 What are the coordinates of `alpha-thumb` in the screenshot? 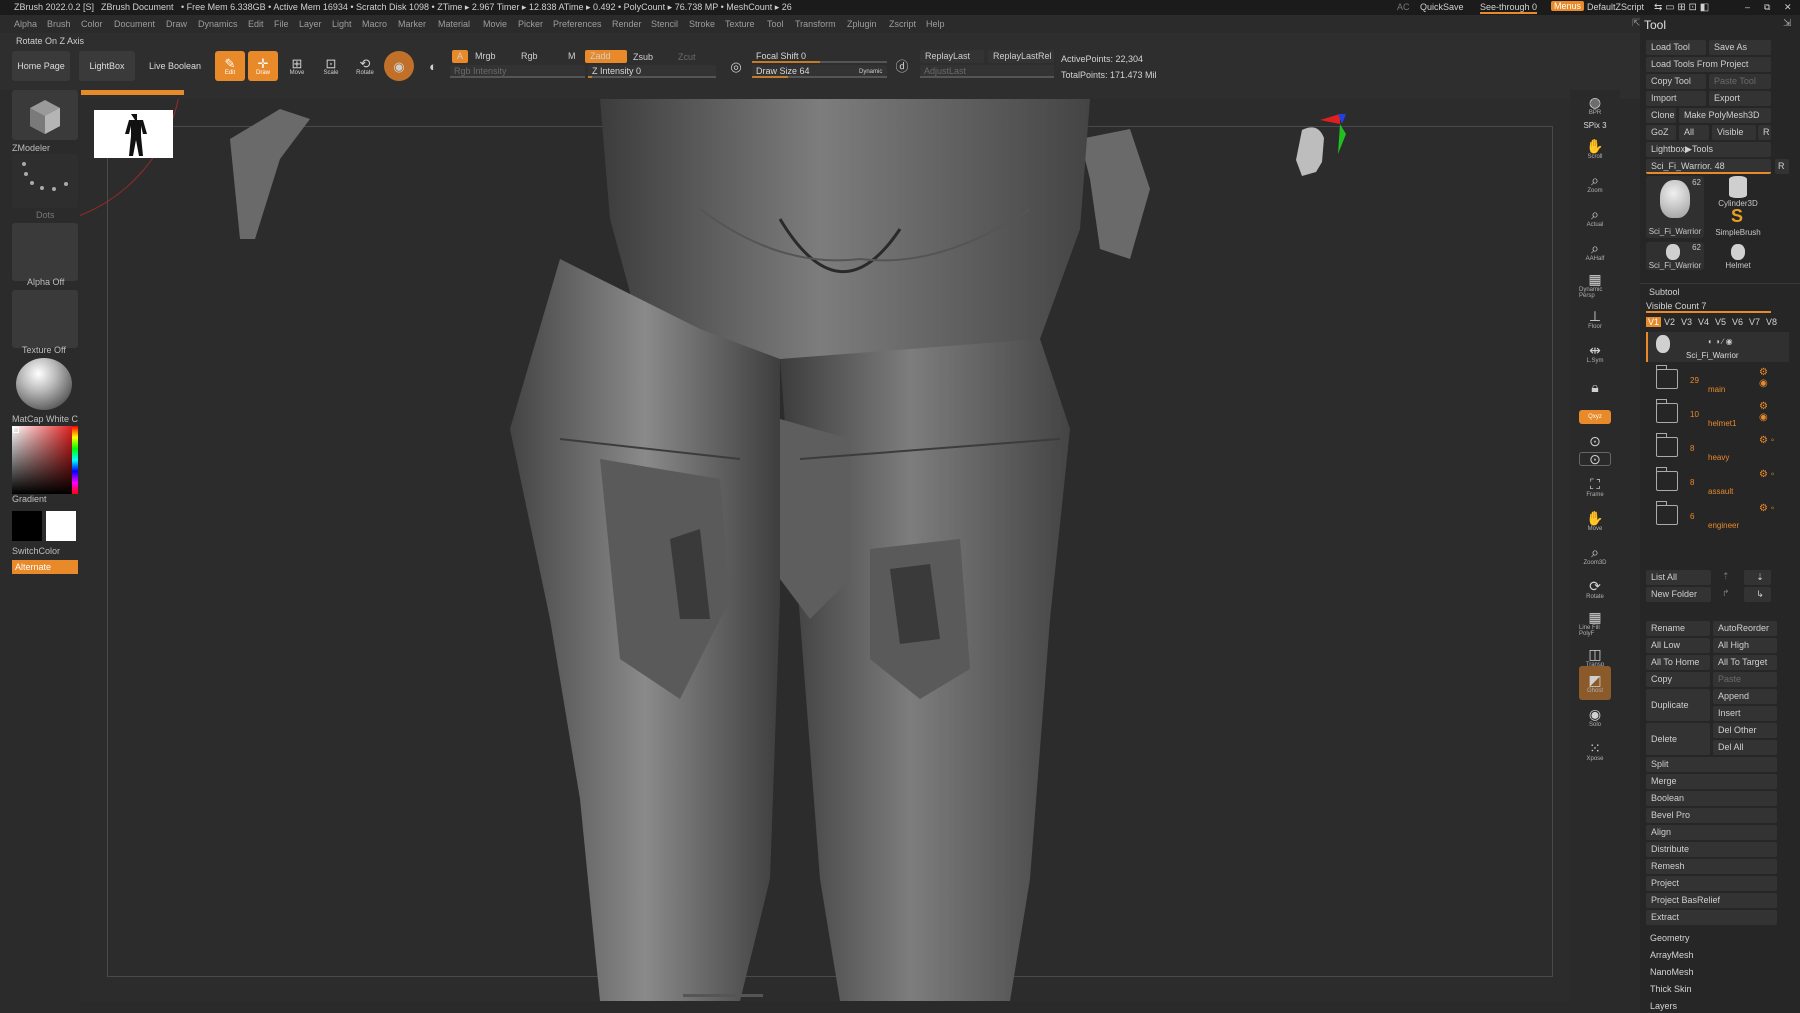 It's located at (45, 252).